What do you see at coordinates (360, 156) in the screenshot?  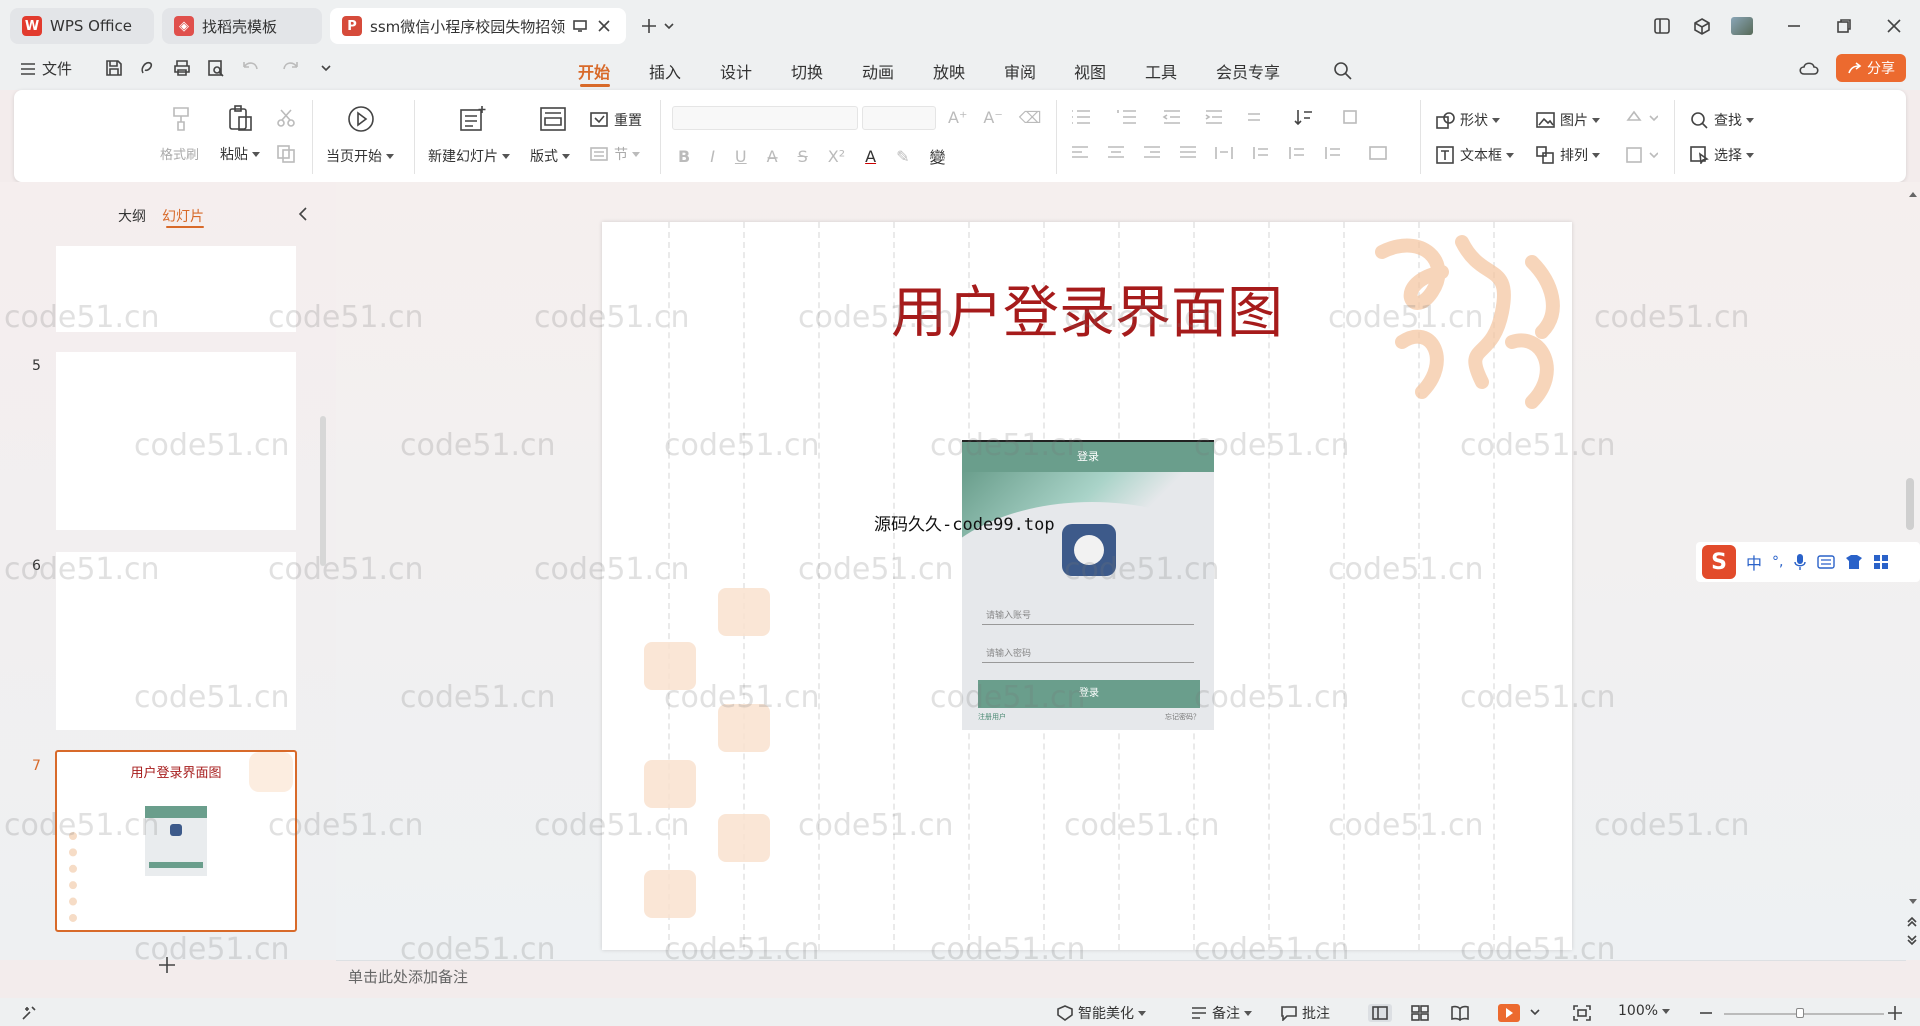 I see `play-from-current-button: 当页开始` at bounding box center [360, 156].